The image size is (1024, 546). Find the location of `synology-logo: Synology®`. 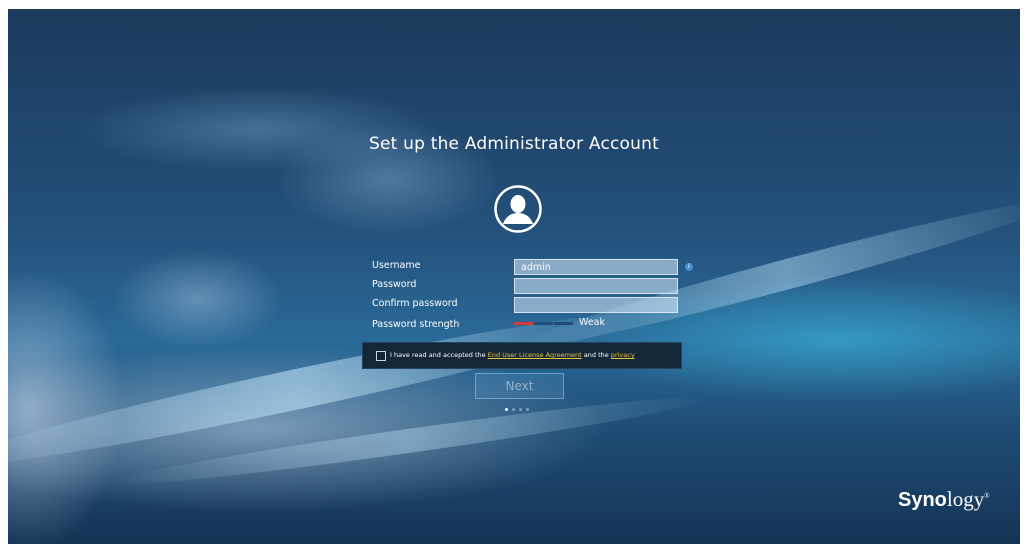

synology-logo: Synology® is located at coordinates (944, 499).